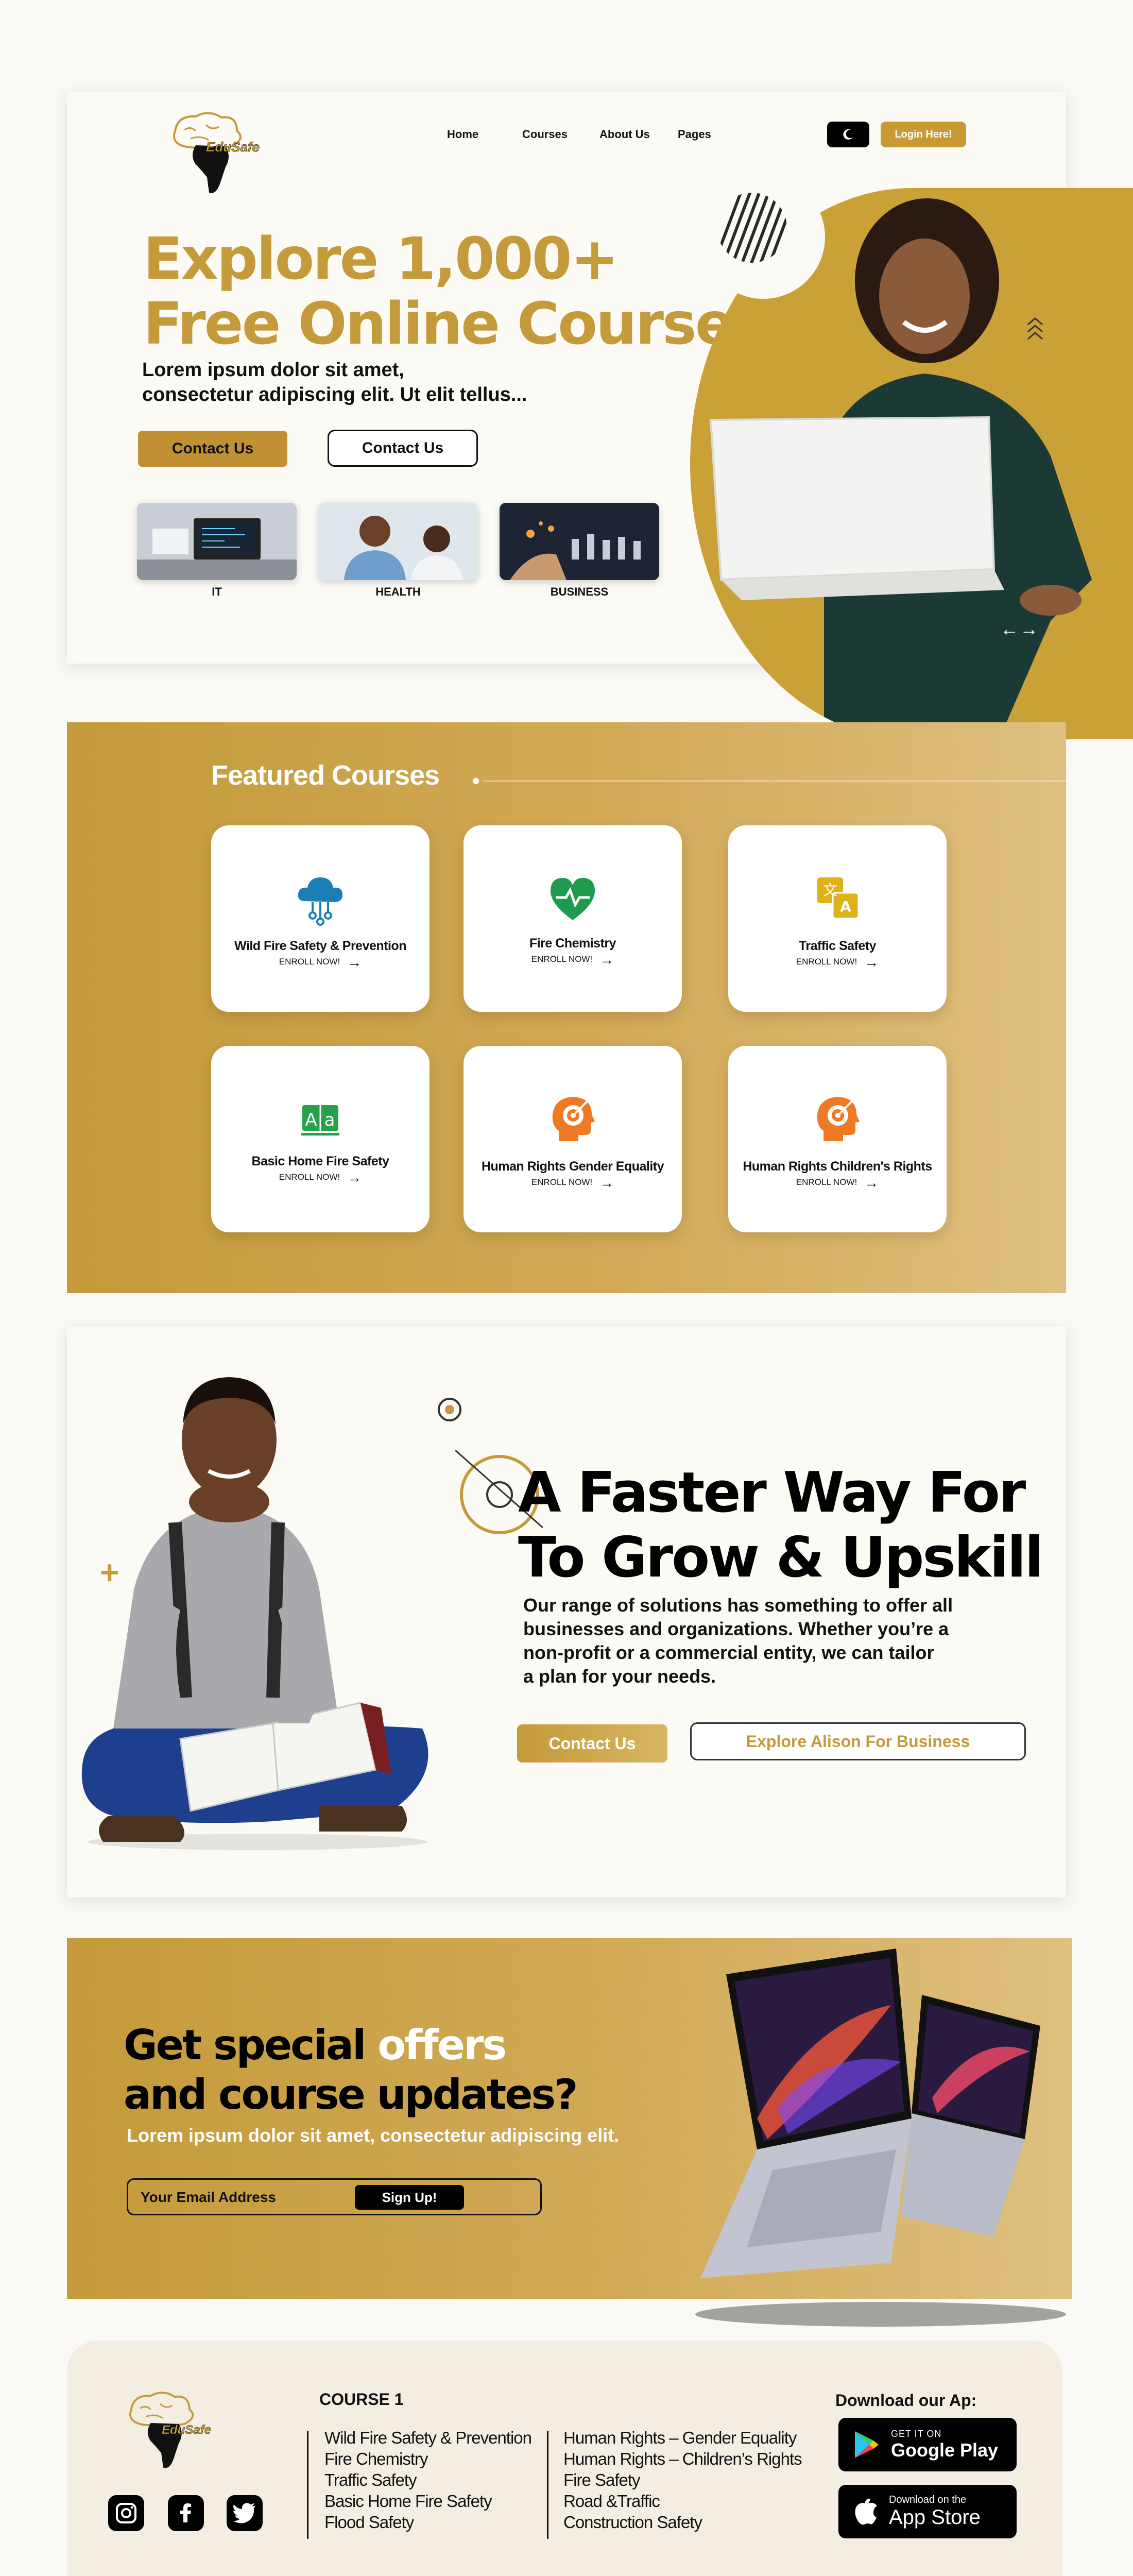  I want to click on category-thumb-business, so click(579, 541).